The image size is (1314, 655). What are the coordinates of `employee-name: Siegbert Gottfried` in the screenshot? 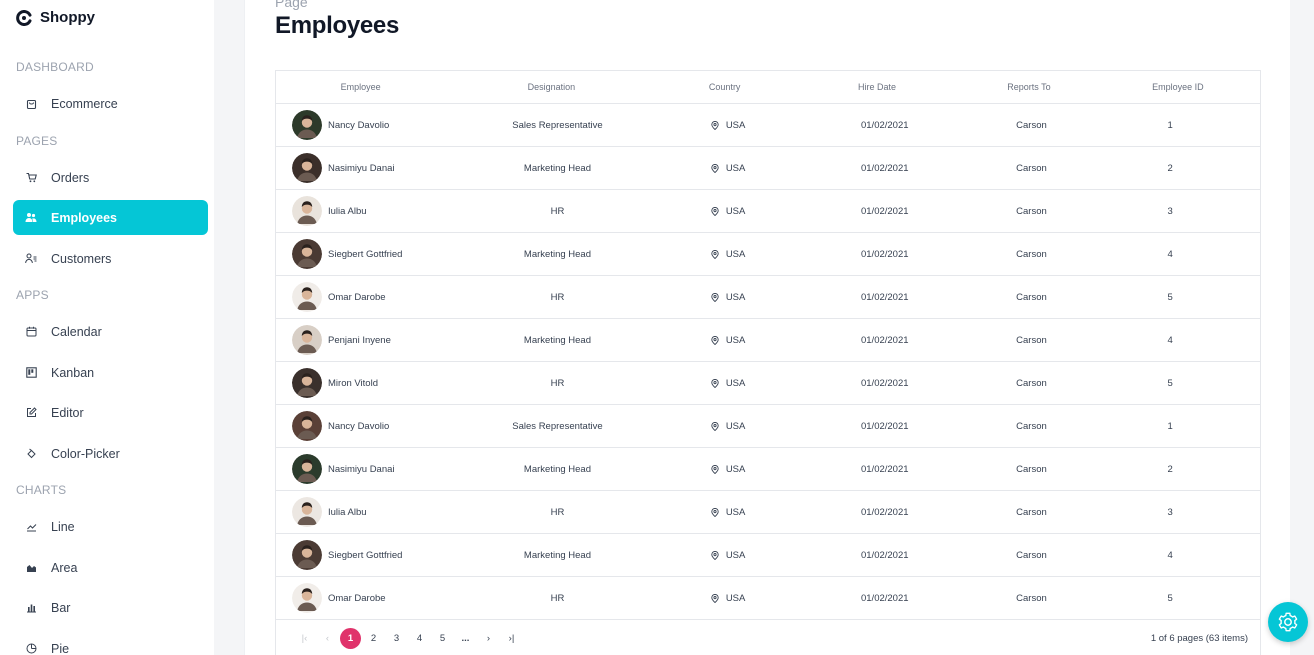 It's located at (365, 254).